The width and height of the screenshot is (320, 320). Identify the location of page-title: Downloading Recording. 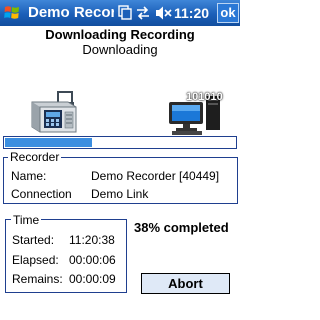
(120, 34).